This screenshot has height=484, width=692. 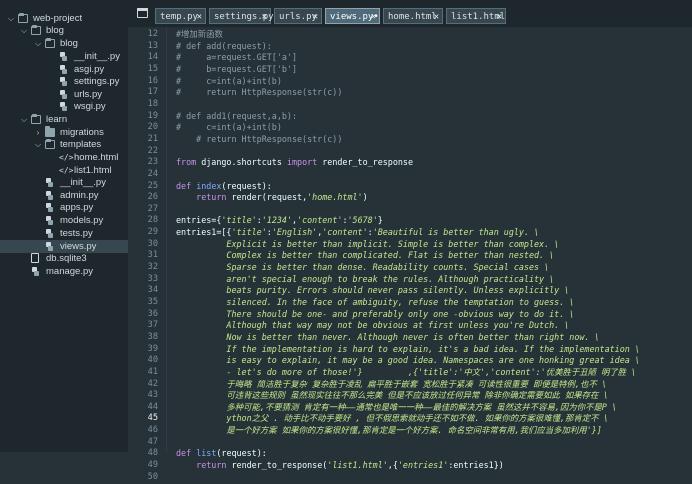 I want to click on sidebar-item: wsgi.py, so click(x=64, y=106).